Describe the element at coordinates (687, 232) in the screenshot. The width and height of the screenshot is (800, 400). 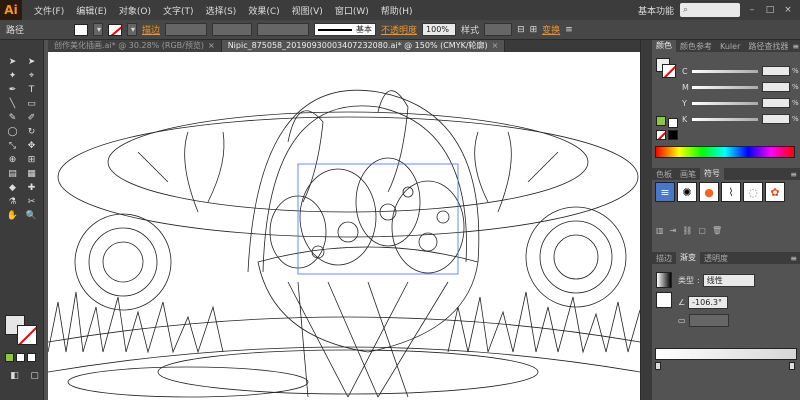
I see `break-link-icon: ⛓` at that location.